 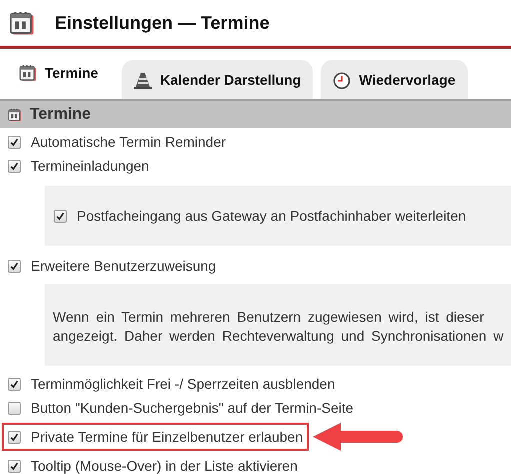 I want to click on option-label: Termineinladungen, so click(x=90, y=166).